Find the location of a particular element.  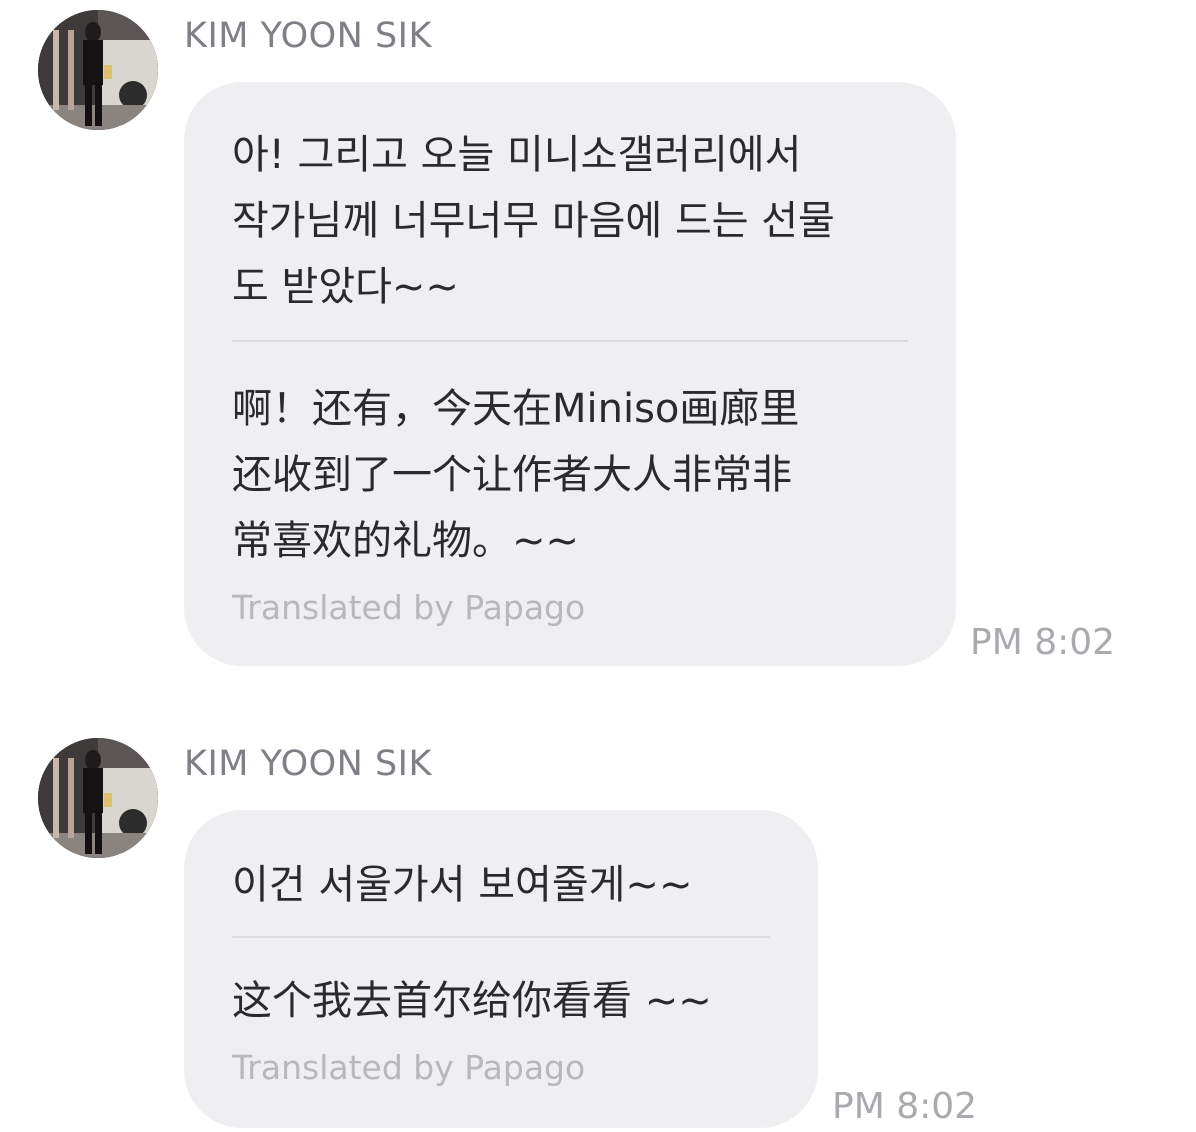

translation-text: 这个我去首尔给你看看 ~~ is located at coordinates (472, 1001).